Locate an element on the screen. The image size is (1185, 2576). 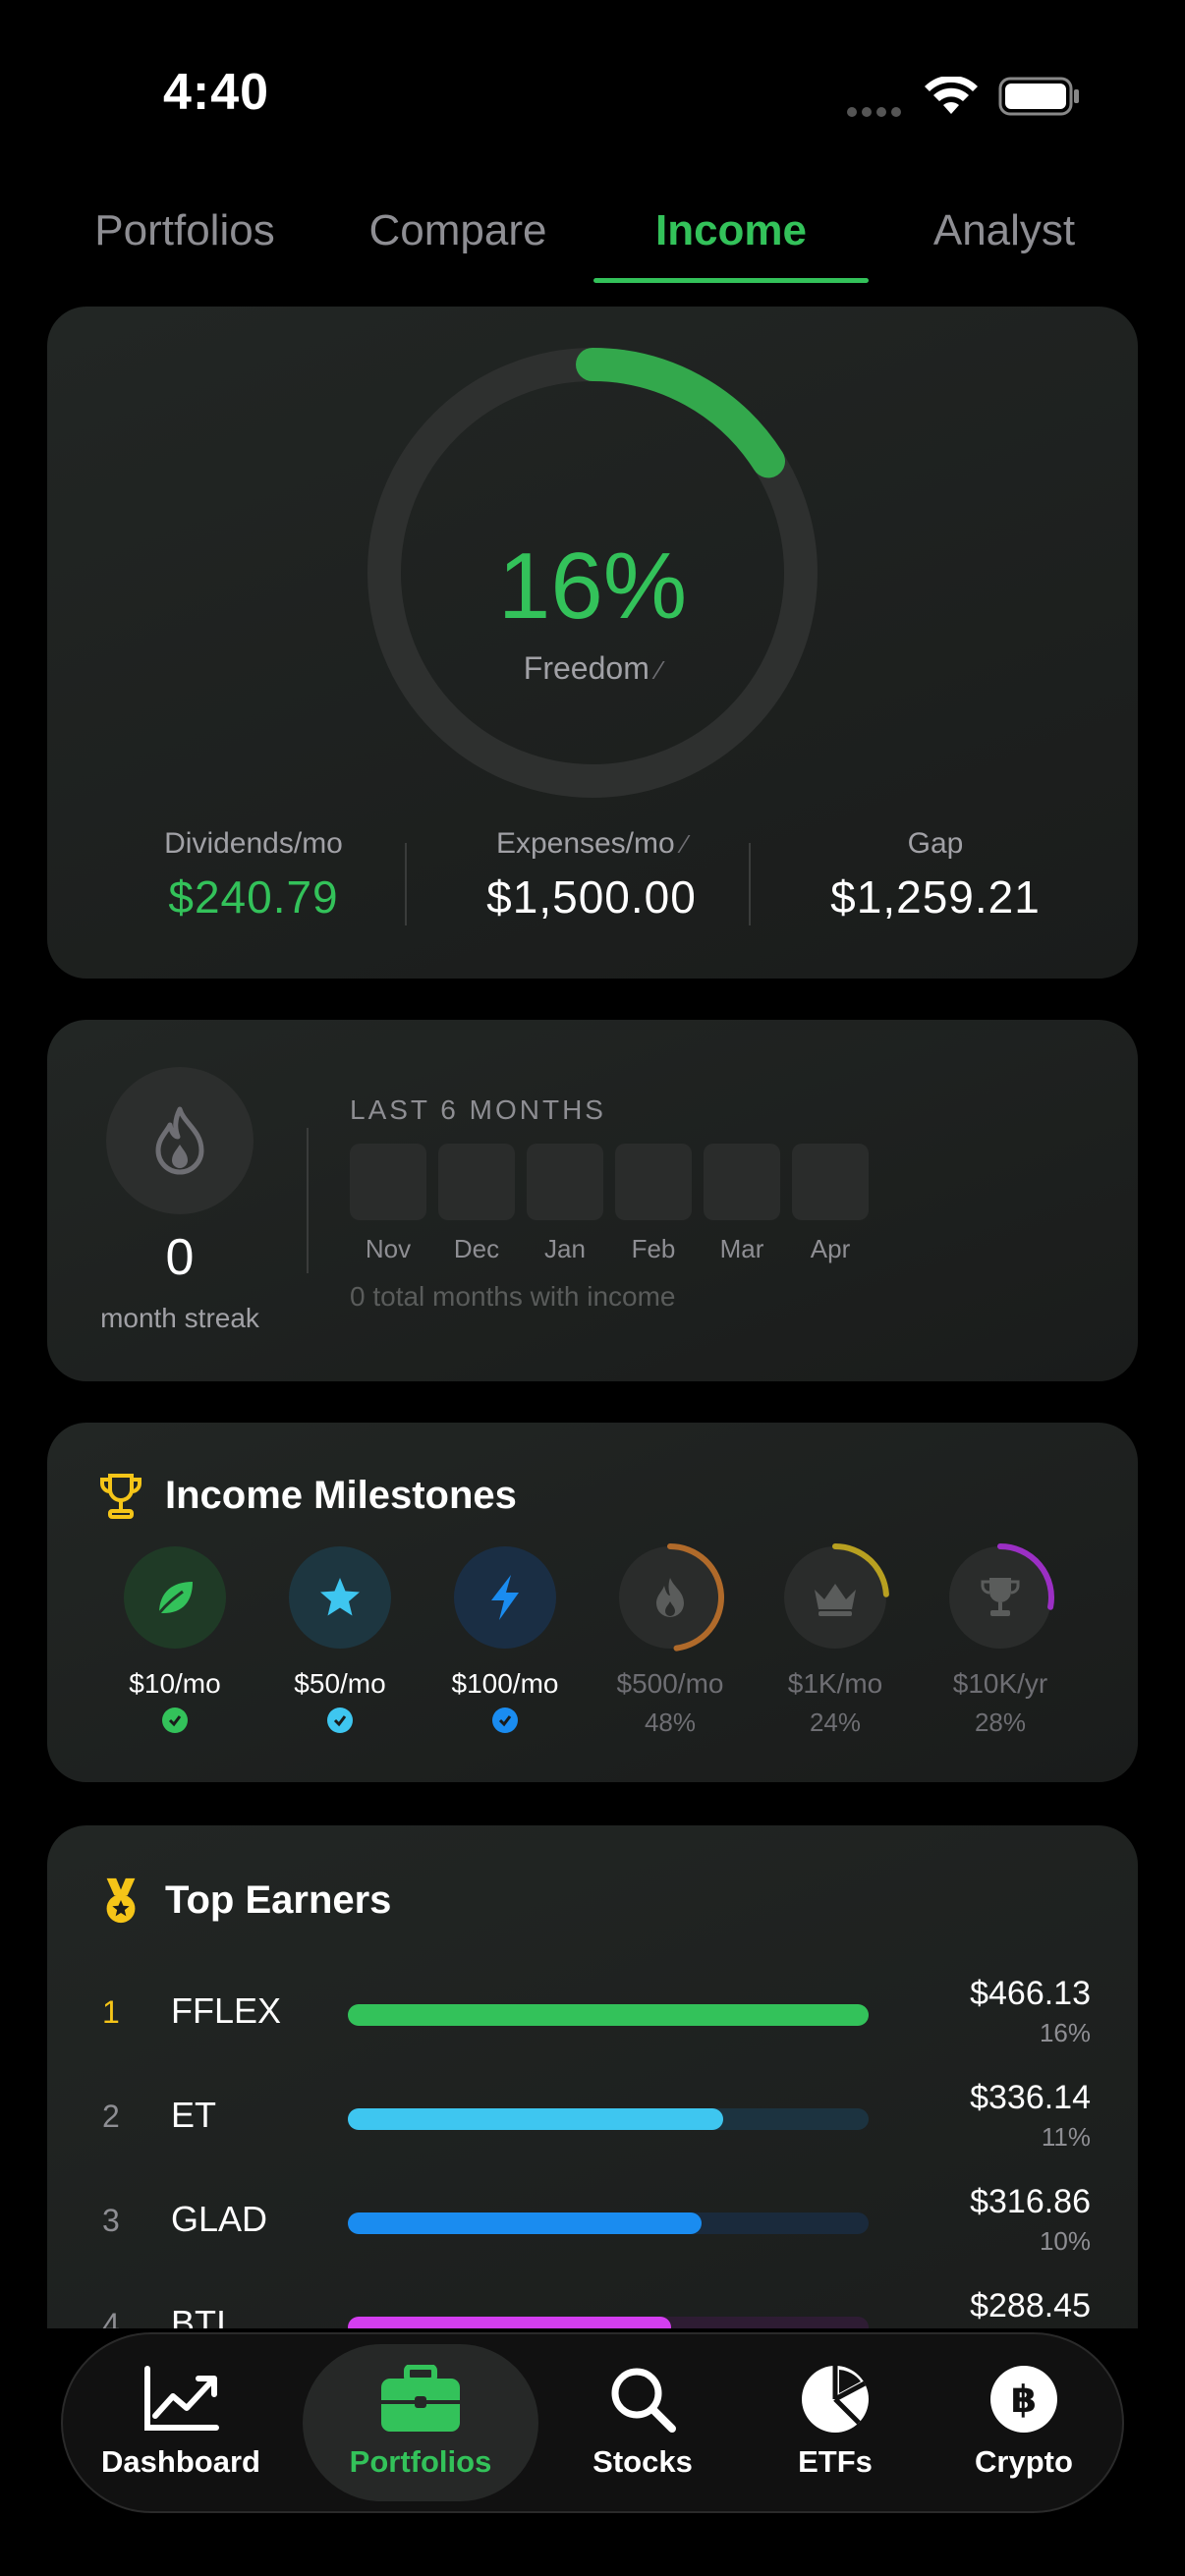
month-label: Dec is located at coordinates (477, 1248).